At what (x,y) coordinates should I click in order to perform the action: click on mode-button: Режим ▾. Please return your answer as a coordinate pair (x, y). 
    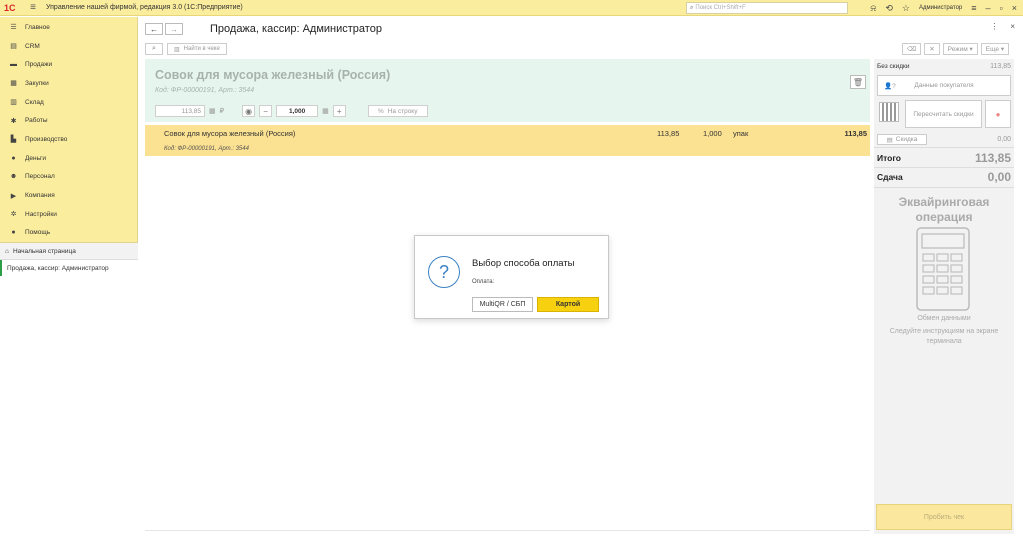
    Looking at the image, I should click on (960, 49).